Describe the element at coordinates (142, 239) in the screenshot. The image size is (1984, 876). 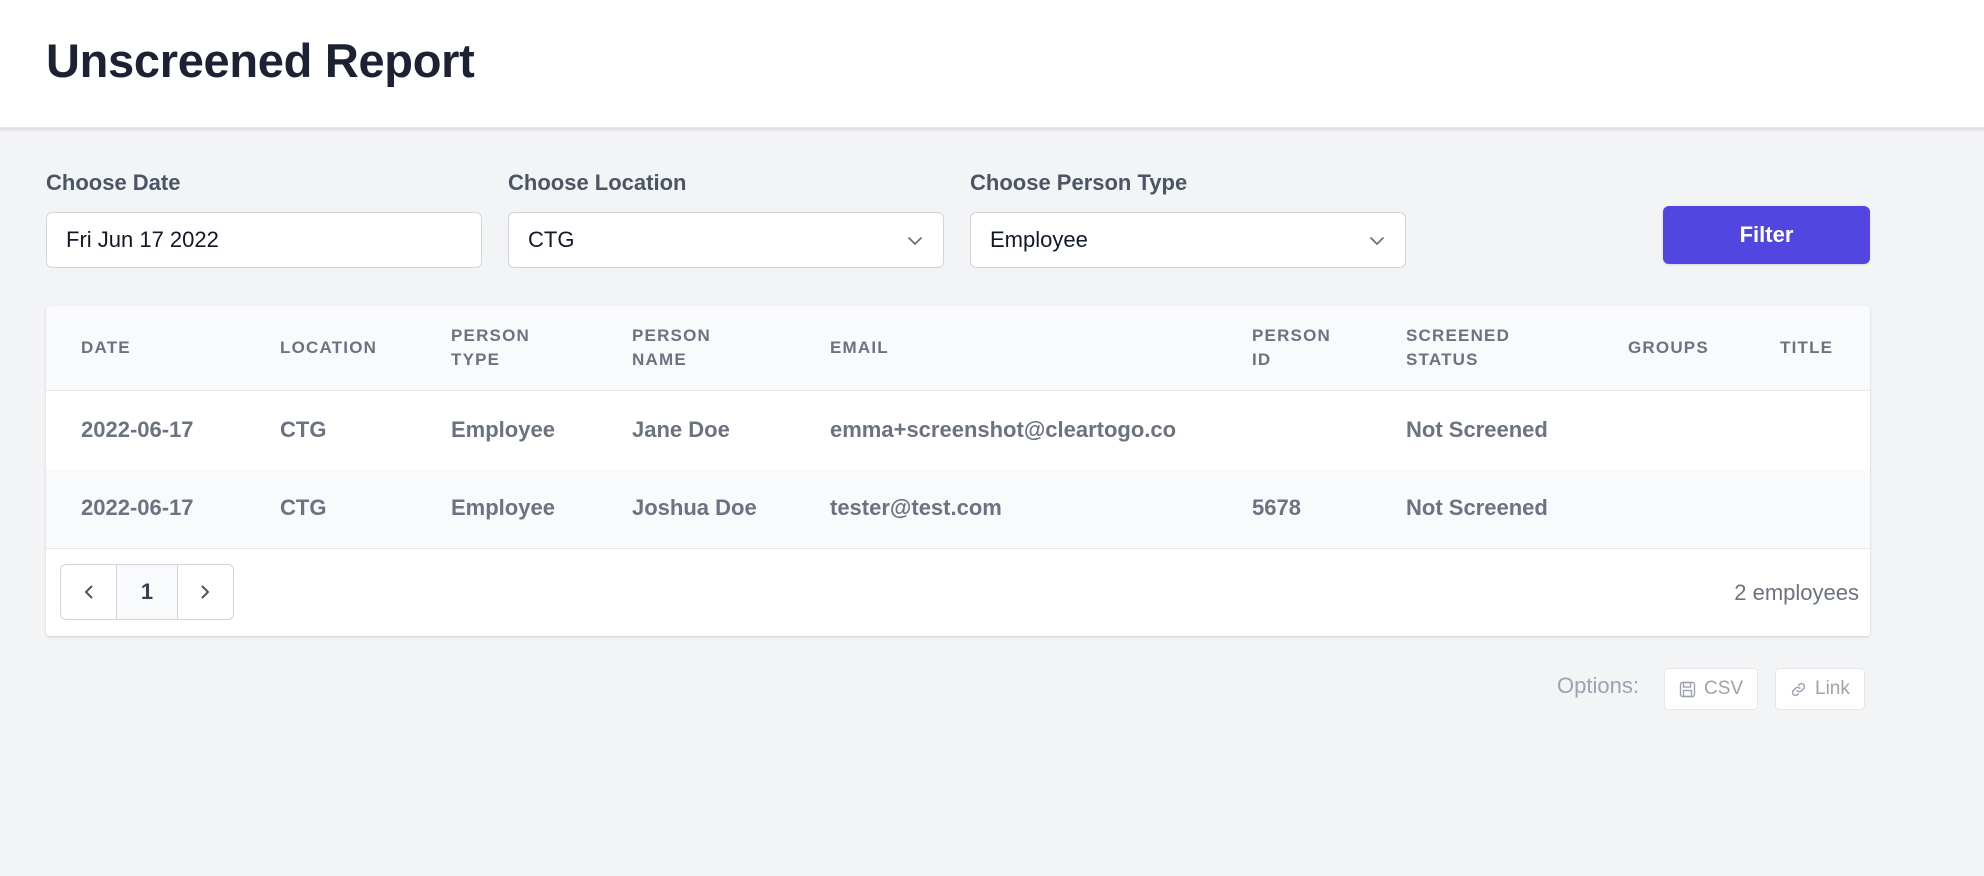
I see `date-value: Fri Jun 17 2022` at that location.